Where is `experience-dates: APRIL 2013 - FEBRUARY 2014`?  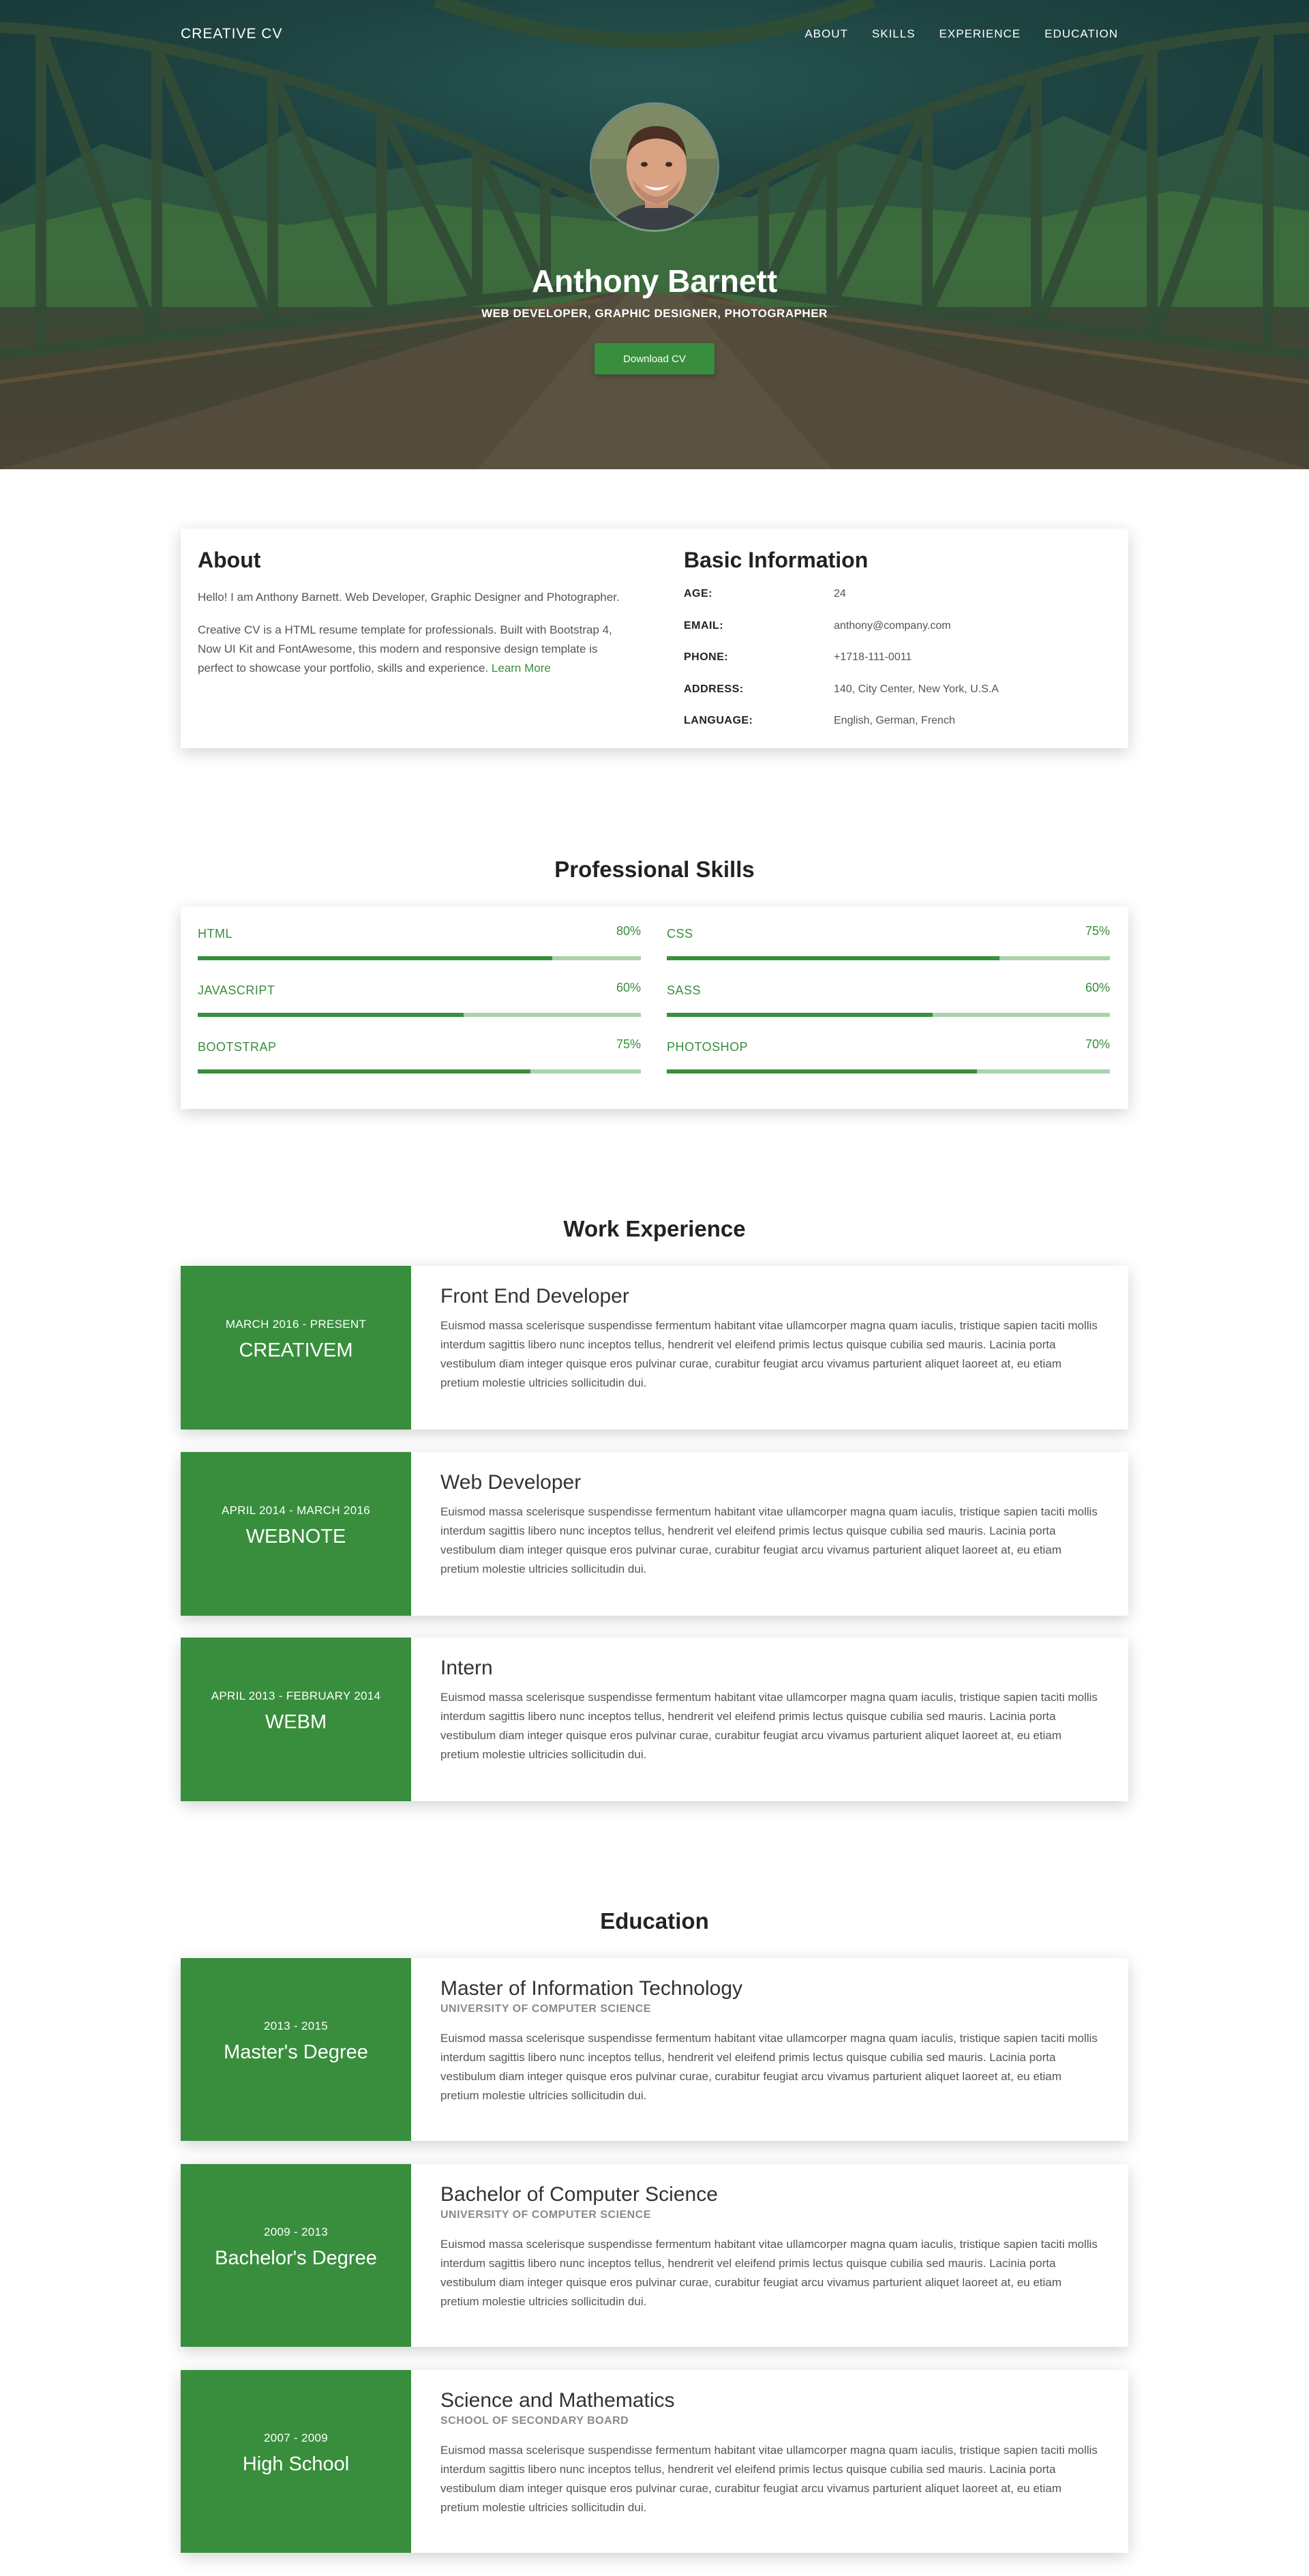 experience-dates: APRIL 2013 - FEBRUARY 2014 is located at coordinates (296, 1695).